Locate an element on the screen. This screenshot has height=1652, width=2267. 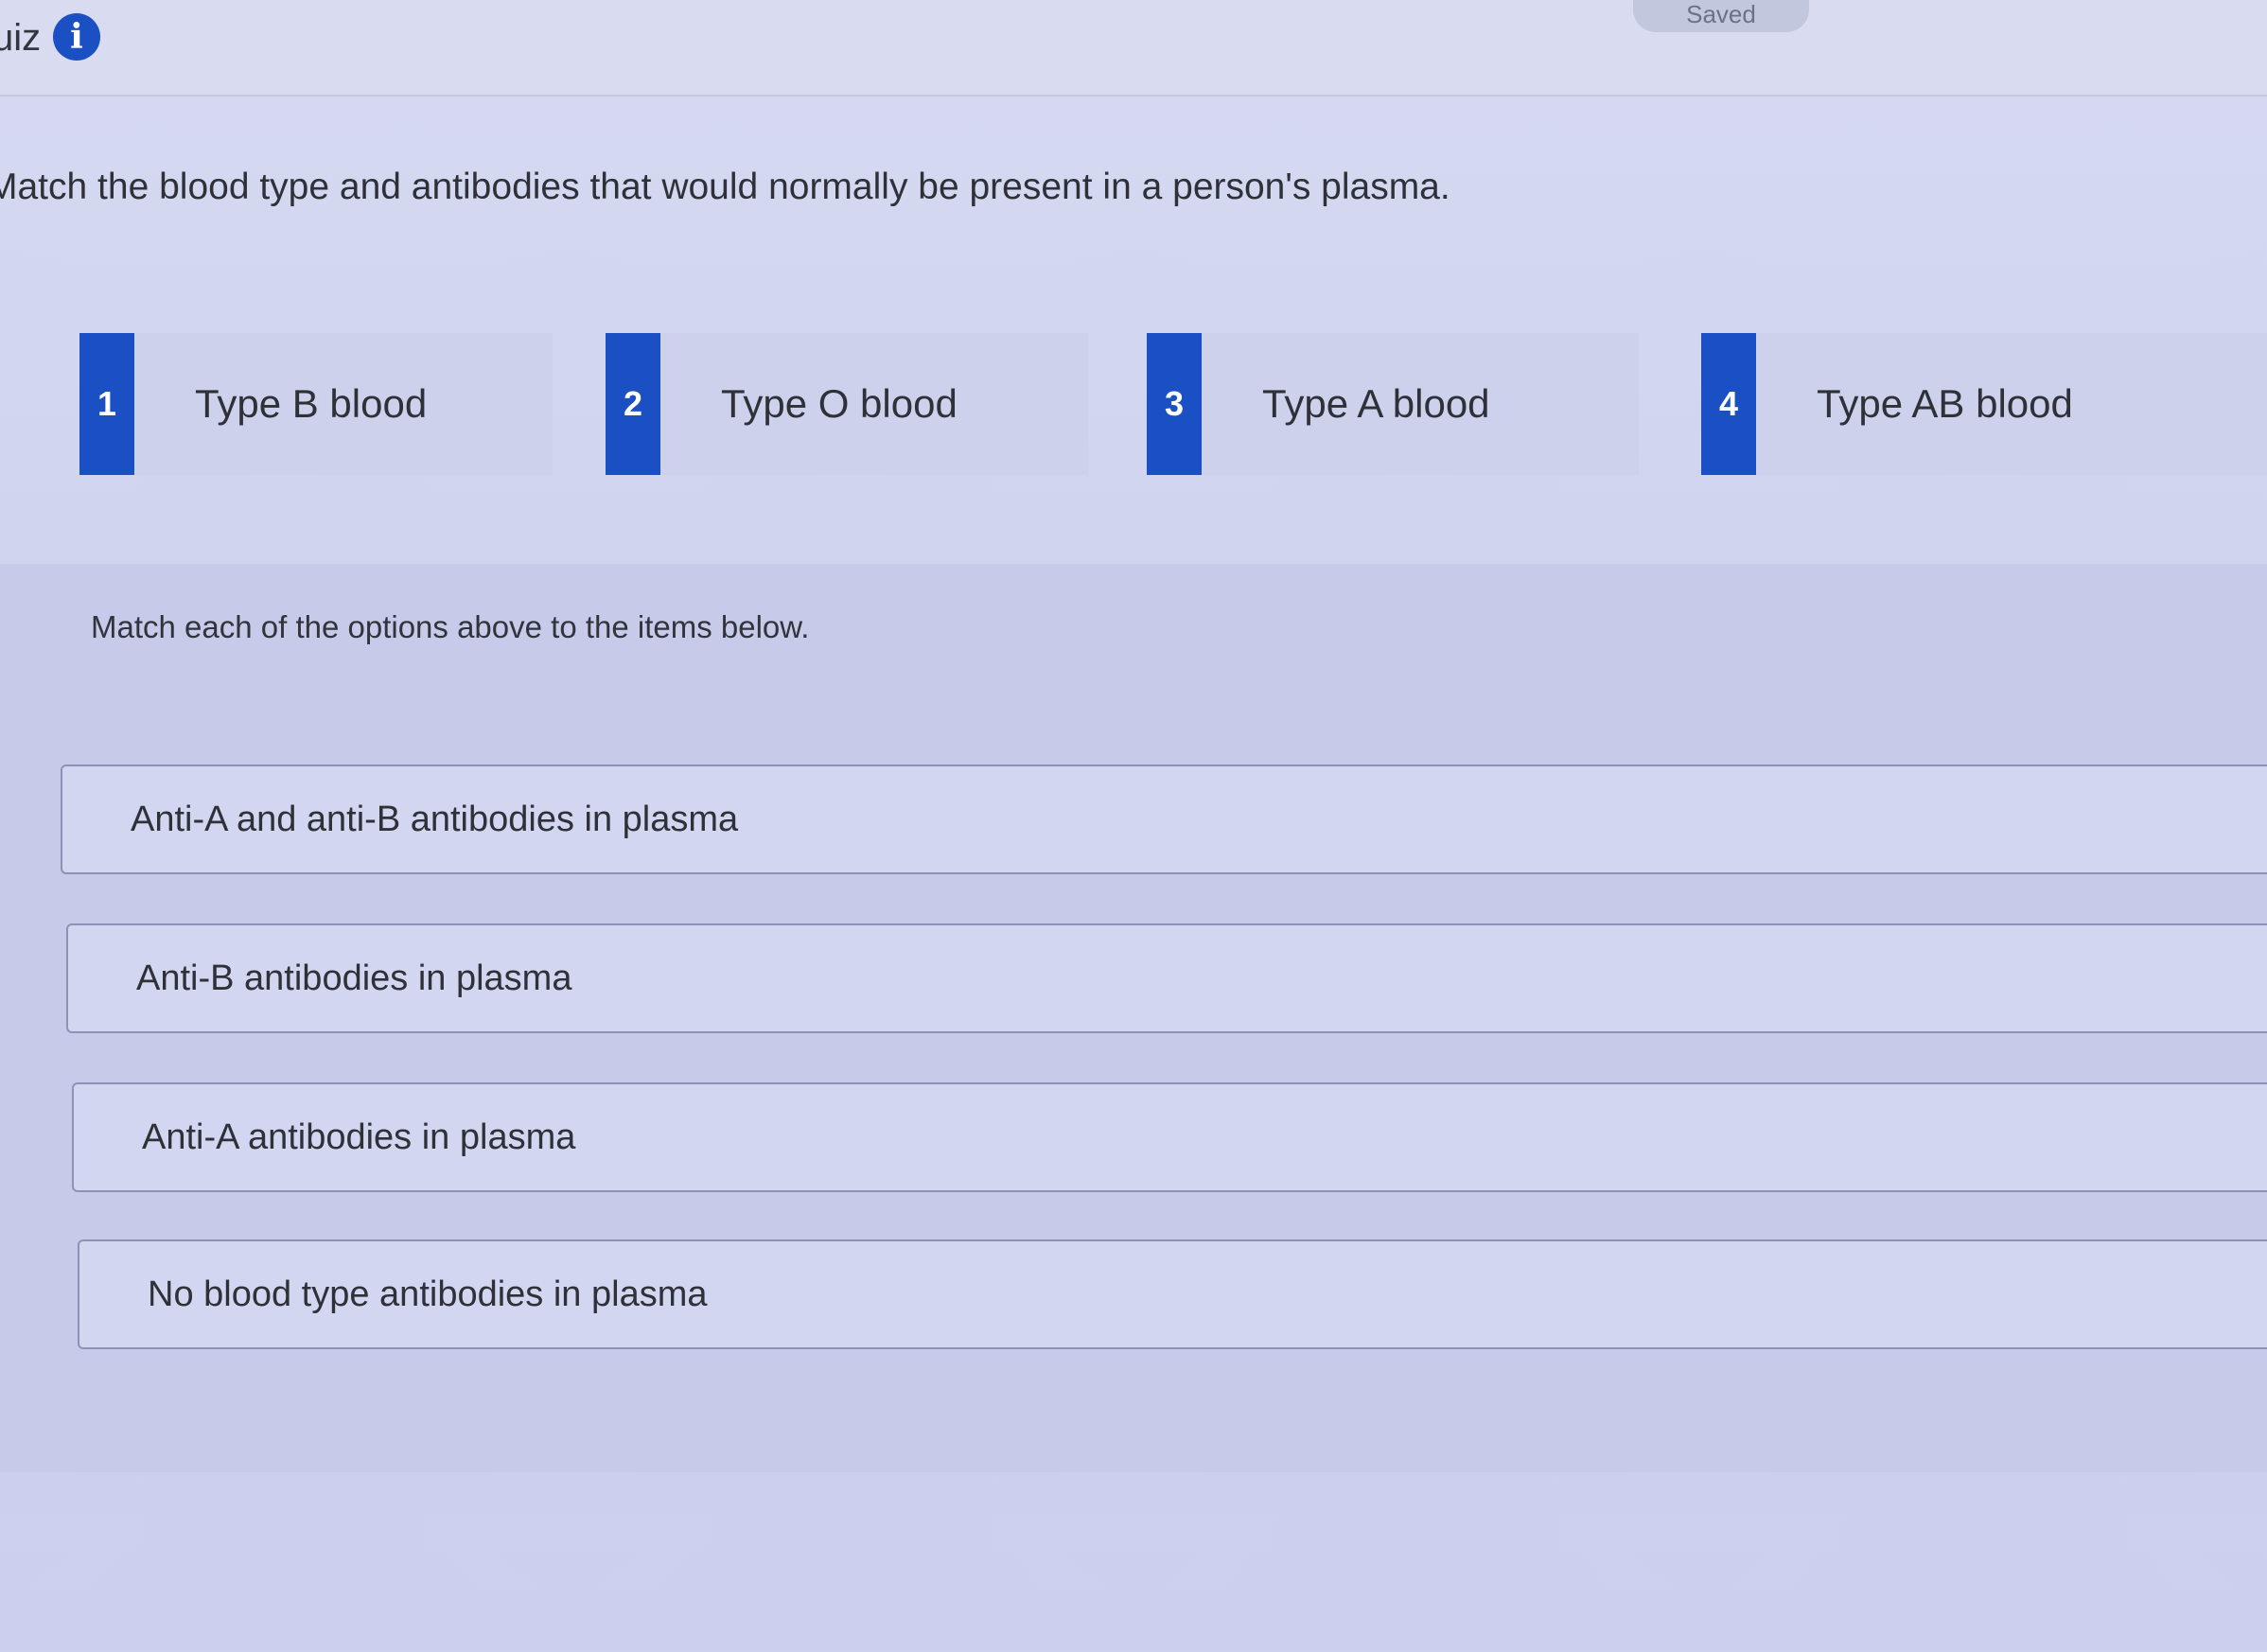
option-number-badge: 3 is located at coordinates (1174, 404).